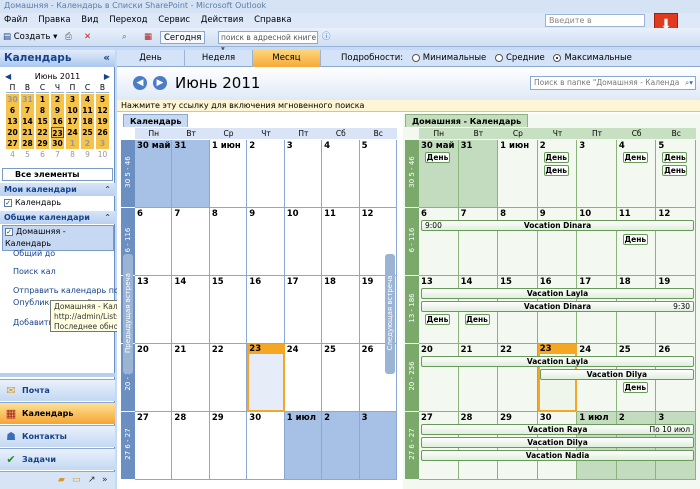 The width and height of the screenshot is (700, 489). What do you see at coordinates (12, 143) in the screenshot?
I see `mini-calendar-day: 27` at bounding box center [12, 143].